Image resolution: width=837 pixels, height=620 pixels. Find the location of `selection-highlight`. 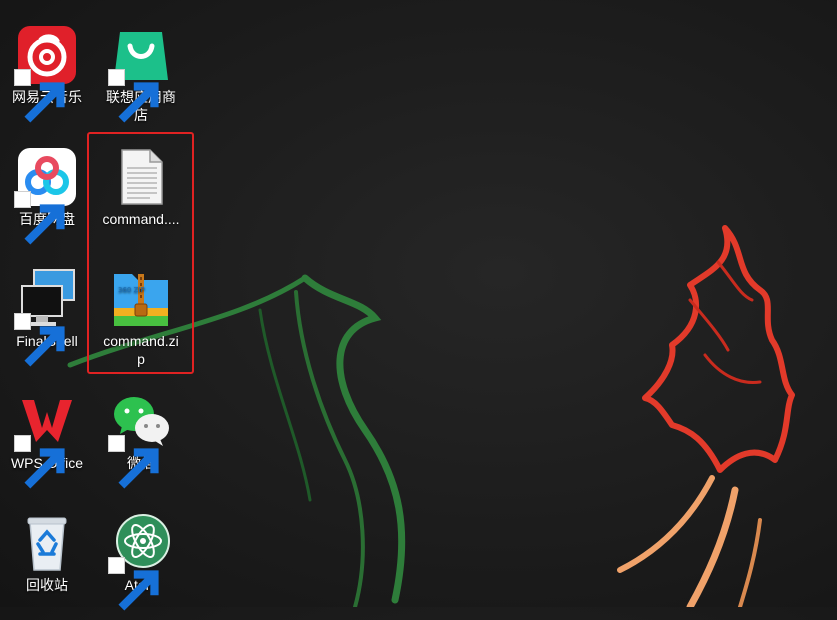

selection-highlight is located at coordinates (140, 253).